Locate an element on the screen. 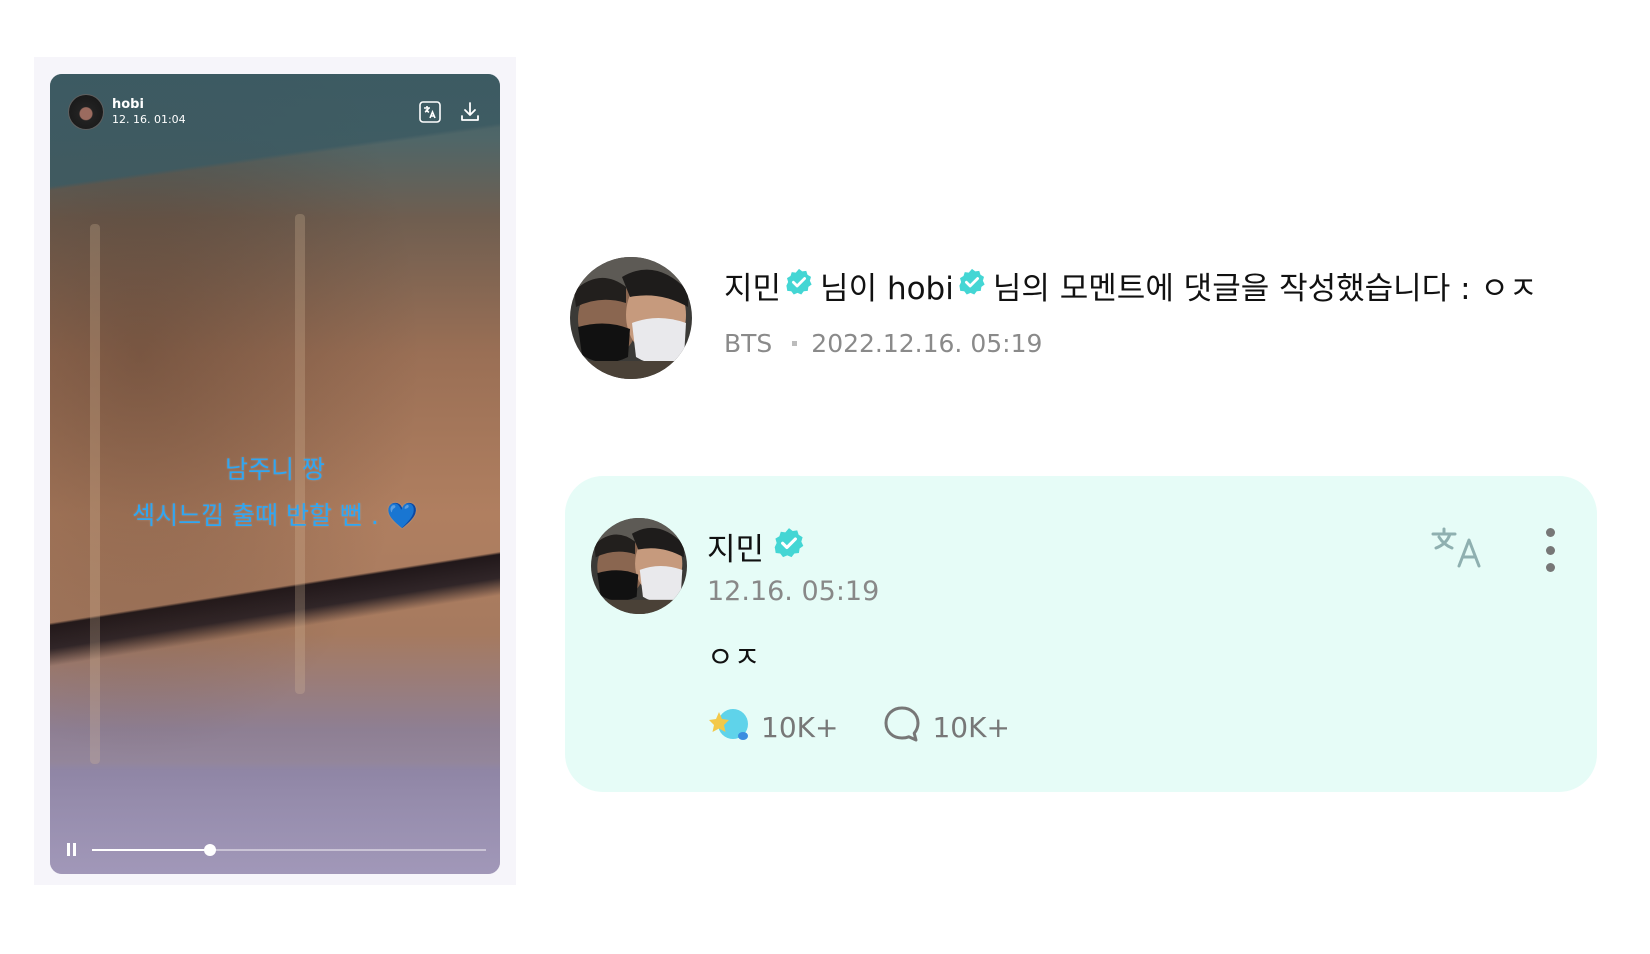 This screenshot has height=954, width=1650. comment-author: 지민 is located at coordinates (756, 546).